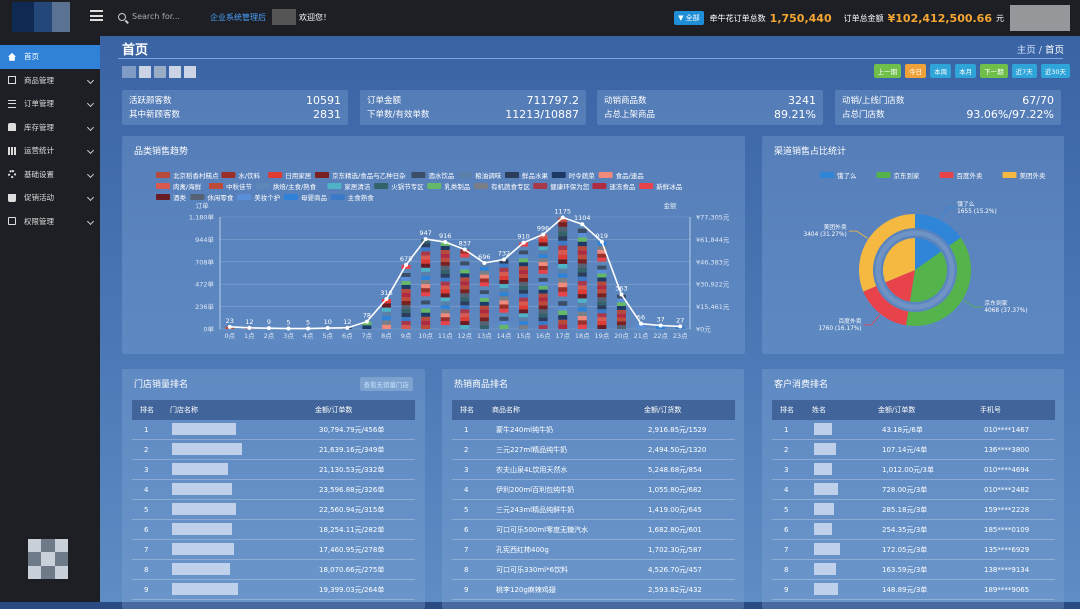  Describe the element at coordinates (593, 530) in the screenshot. I see `table-row: 6可口可乐500ml零度无糖汽水1,682.80元/601` at that location.